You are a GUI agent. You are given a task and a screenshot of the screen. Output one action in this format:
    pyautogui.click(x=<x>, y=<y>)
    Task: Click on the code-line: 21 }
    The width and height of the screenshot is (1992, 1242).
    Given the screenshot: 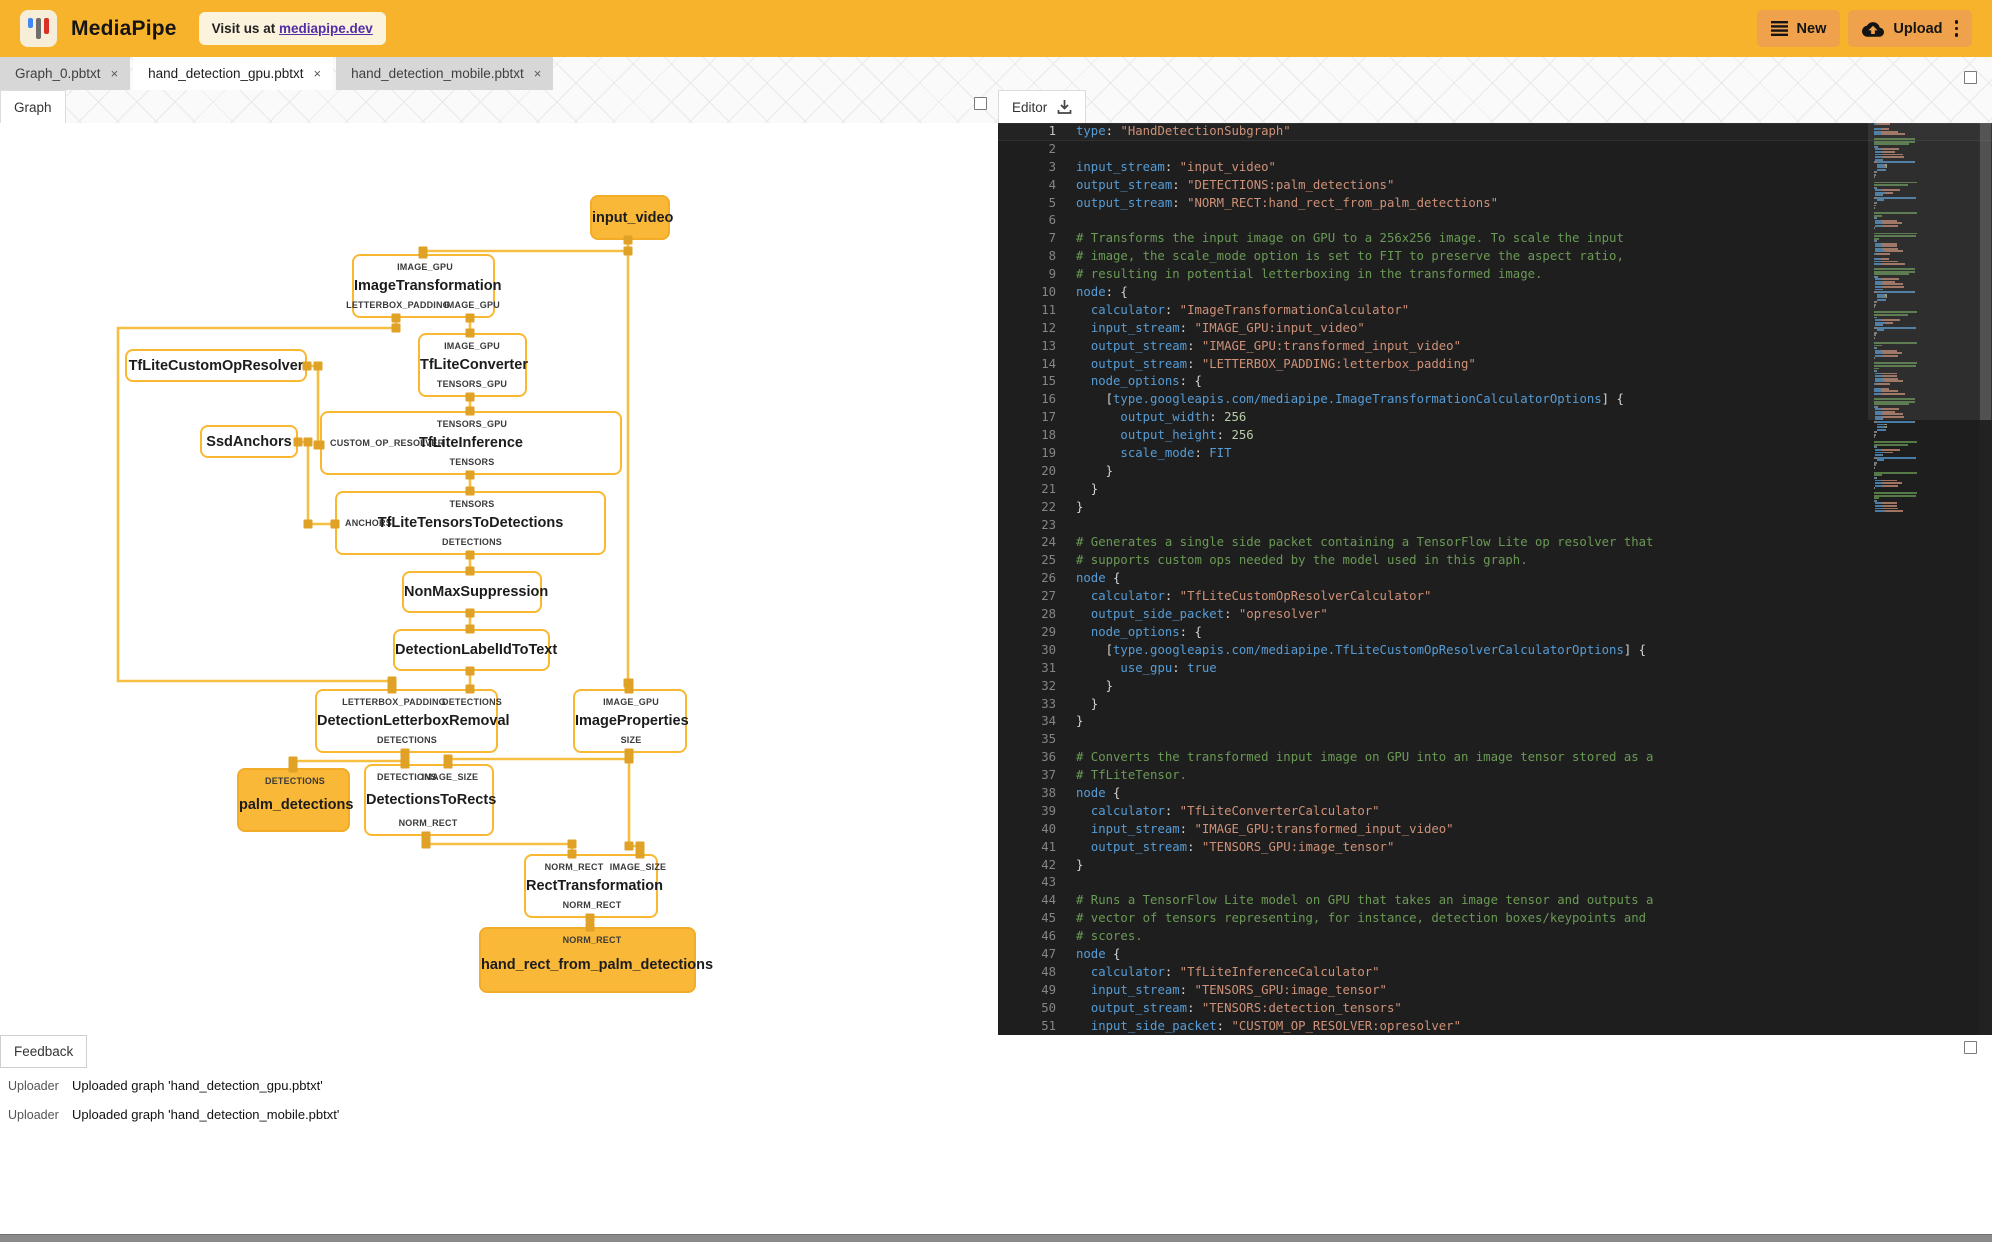 What is the action you would take?
    pyautogui.click(x=1495, y=490)
    